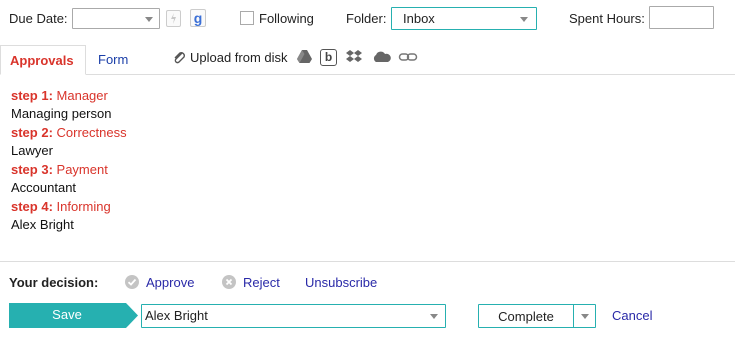  What do you see at coordinates (366, 18) in the screenshot?
I see `folder-label: Folder:` at bounding box center [366, 18].